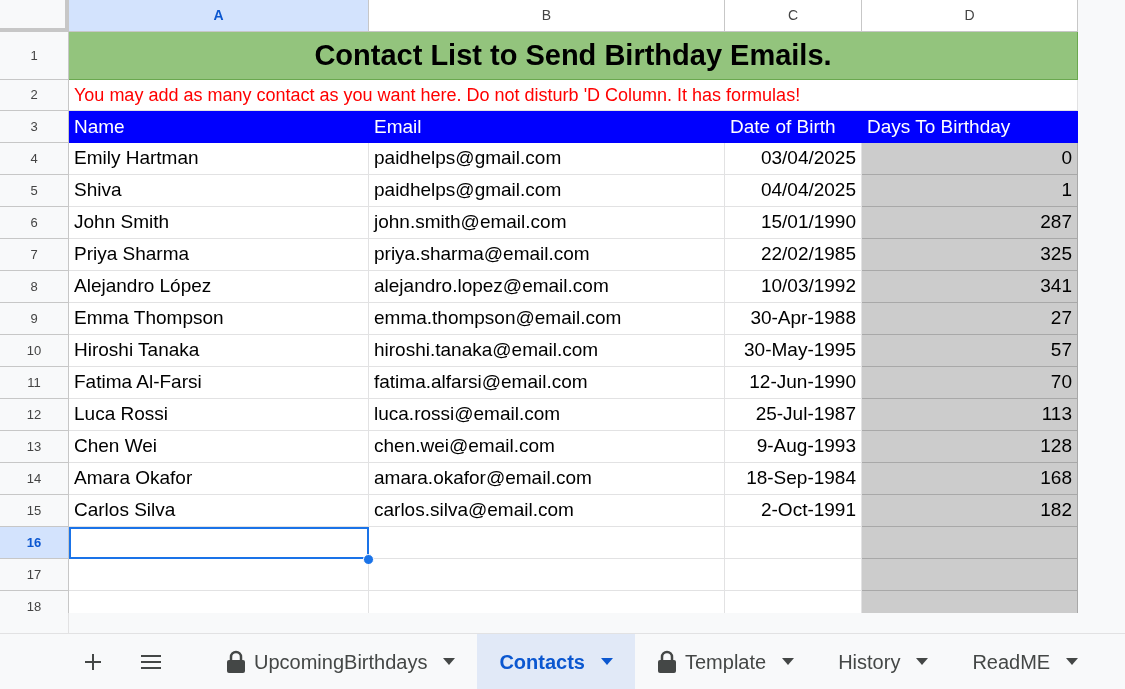 This screenshot has width=1125, height=689. Describe the element at coordinates (970, 351) in the screenshot. I see `table-cell: 57` at that location.